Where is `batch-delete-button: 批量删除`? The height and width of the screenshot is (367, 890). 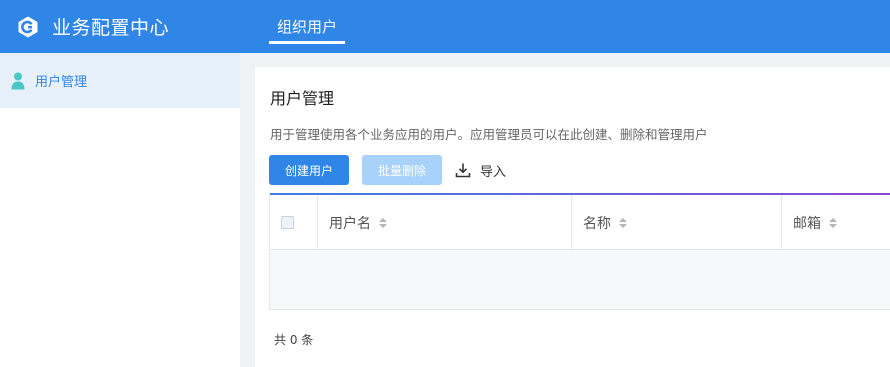 batch-delete-button: 批量删除 is located at coordinates (402, 170).